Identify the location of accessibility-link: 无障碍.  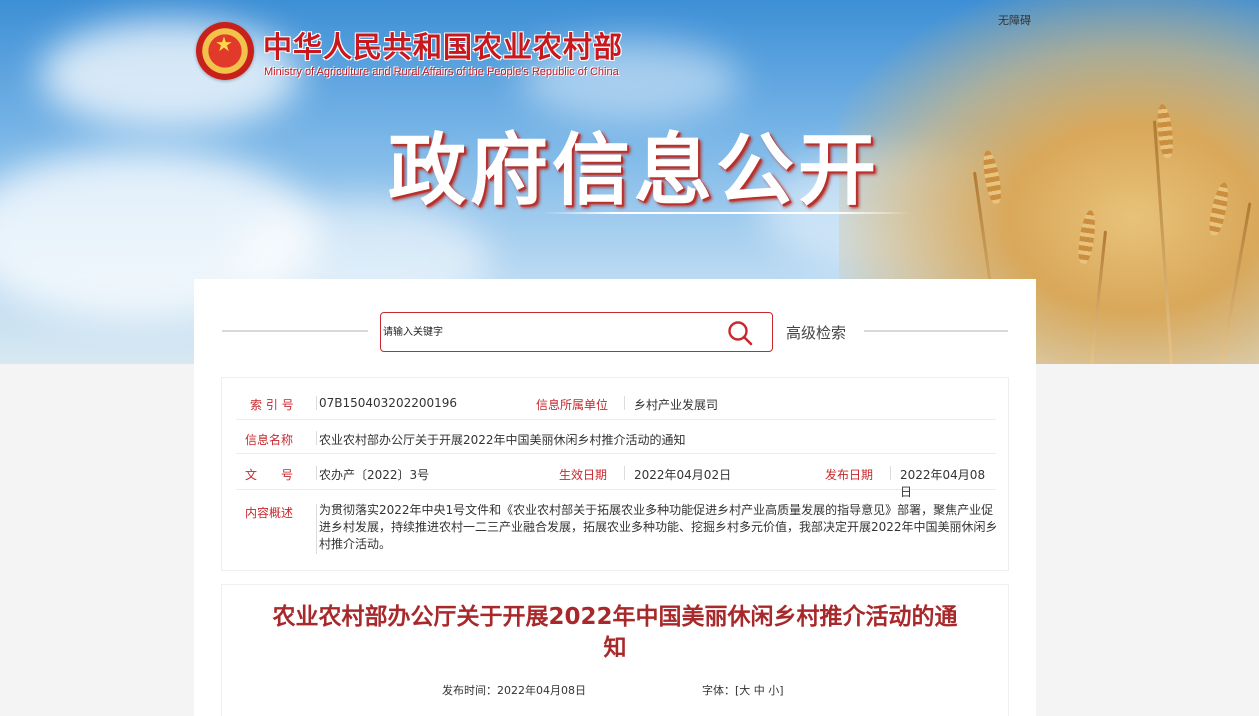
(1014, 20).